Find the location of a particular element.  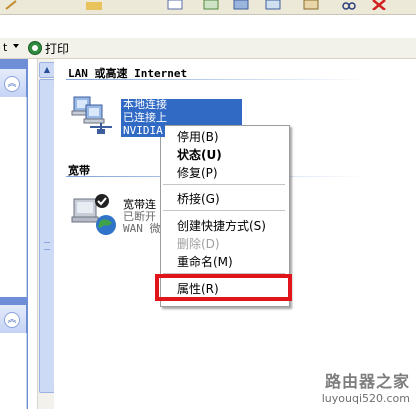

broadband-connection-icon is located at coordinates (93, 215).